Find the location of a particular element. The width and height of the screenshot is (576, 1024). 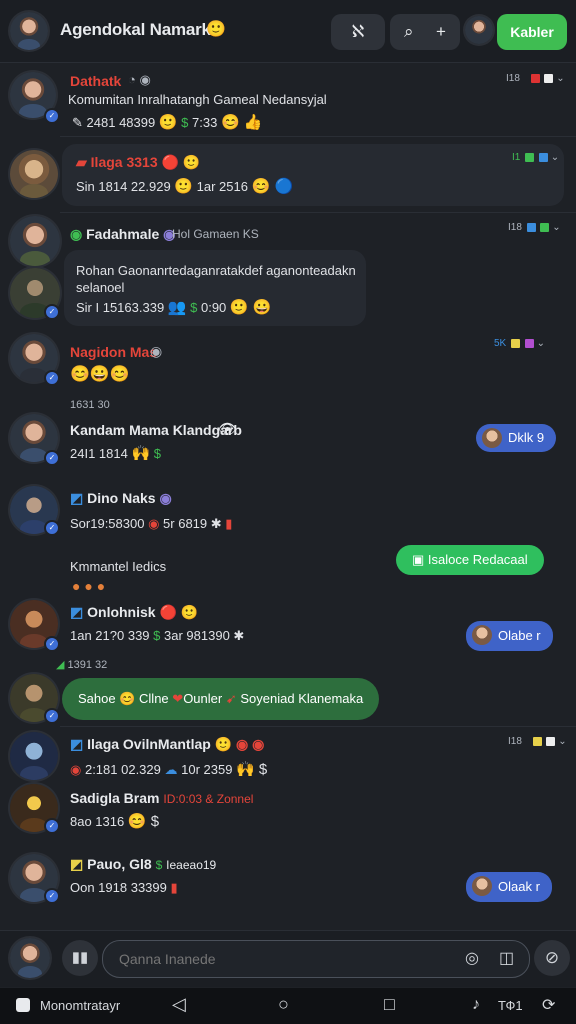

sender-name: ◩ Ilaga OvilnMantlap 🙂 ◉ ◉ is located at coordinates (167, 744).